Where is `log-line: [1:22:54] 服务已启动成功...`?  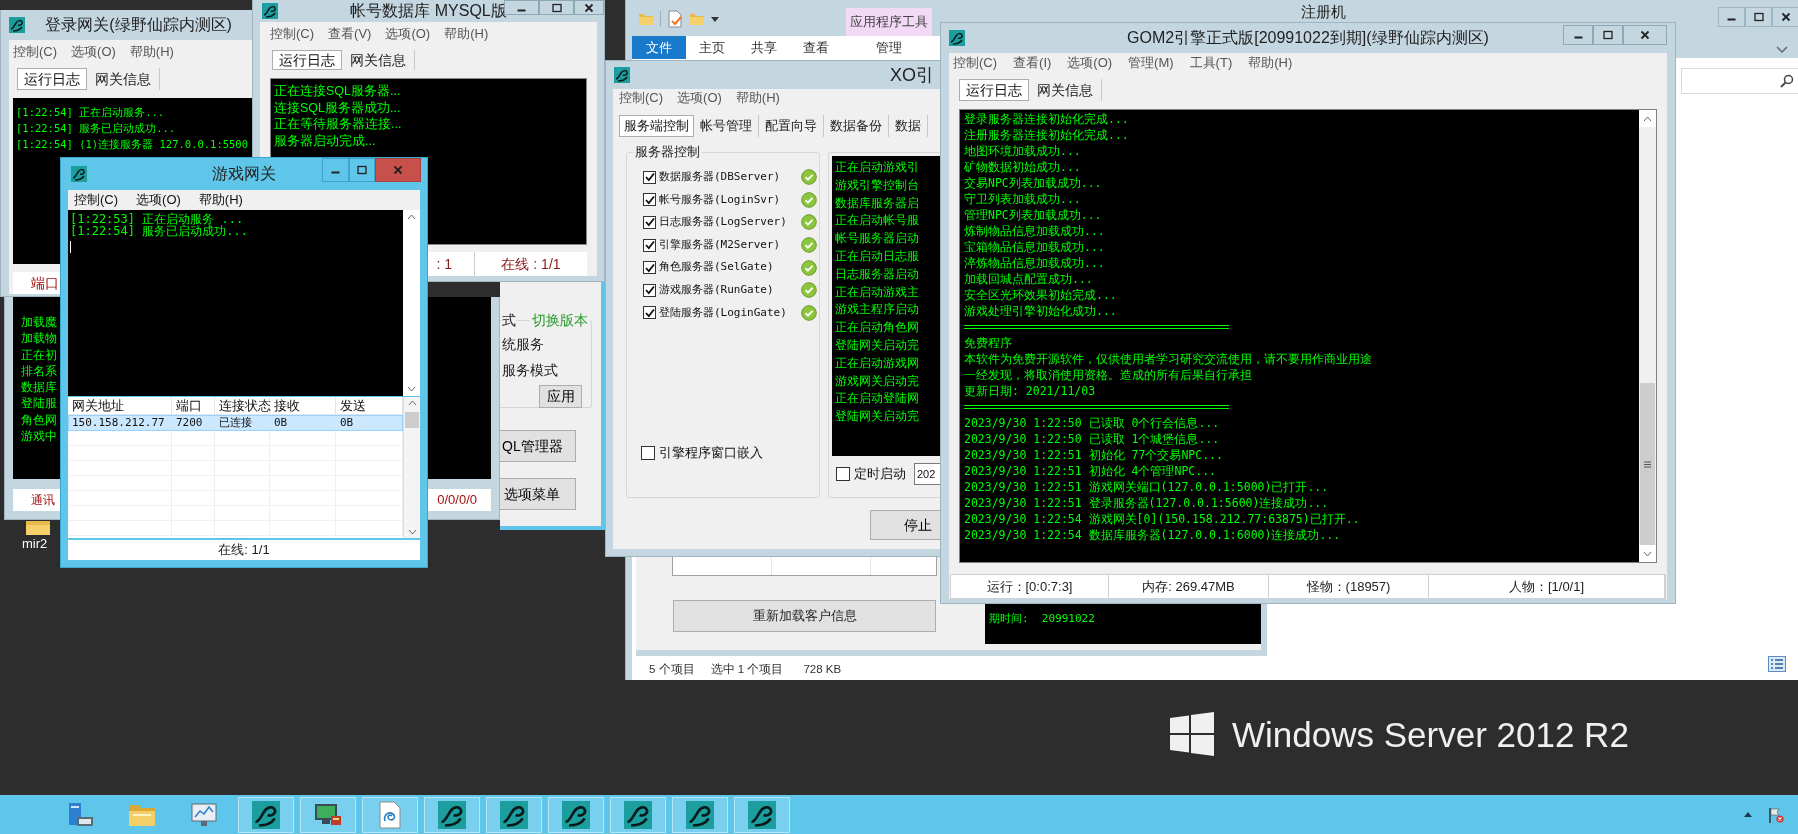 log-line: [1:22:54] 服务已启动成功... is located at coordinates (96, 128).